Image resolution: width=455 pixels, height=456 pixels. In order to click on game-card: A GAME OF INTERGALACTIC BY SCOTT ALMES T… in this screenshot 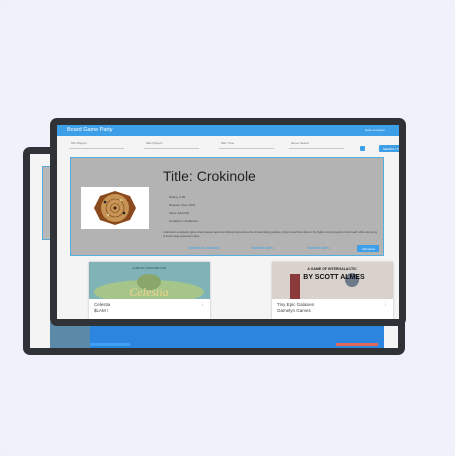, I will do `click(332, 290)`.